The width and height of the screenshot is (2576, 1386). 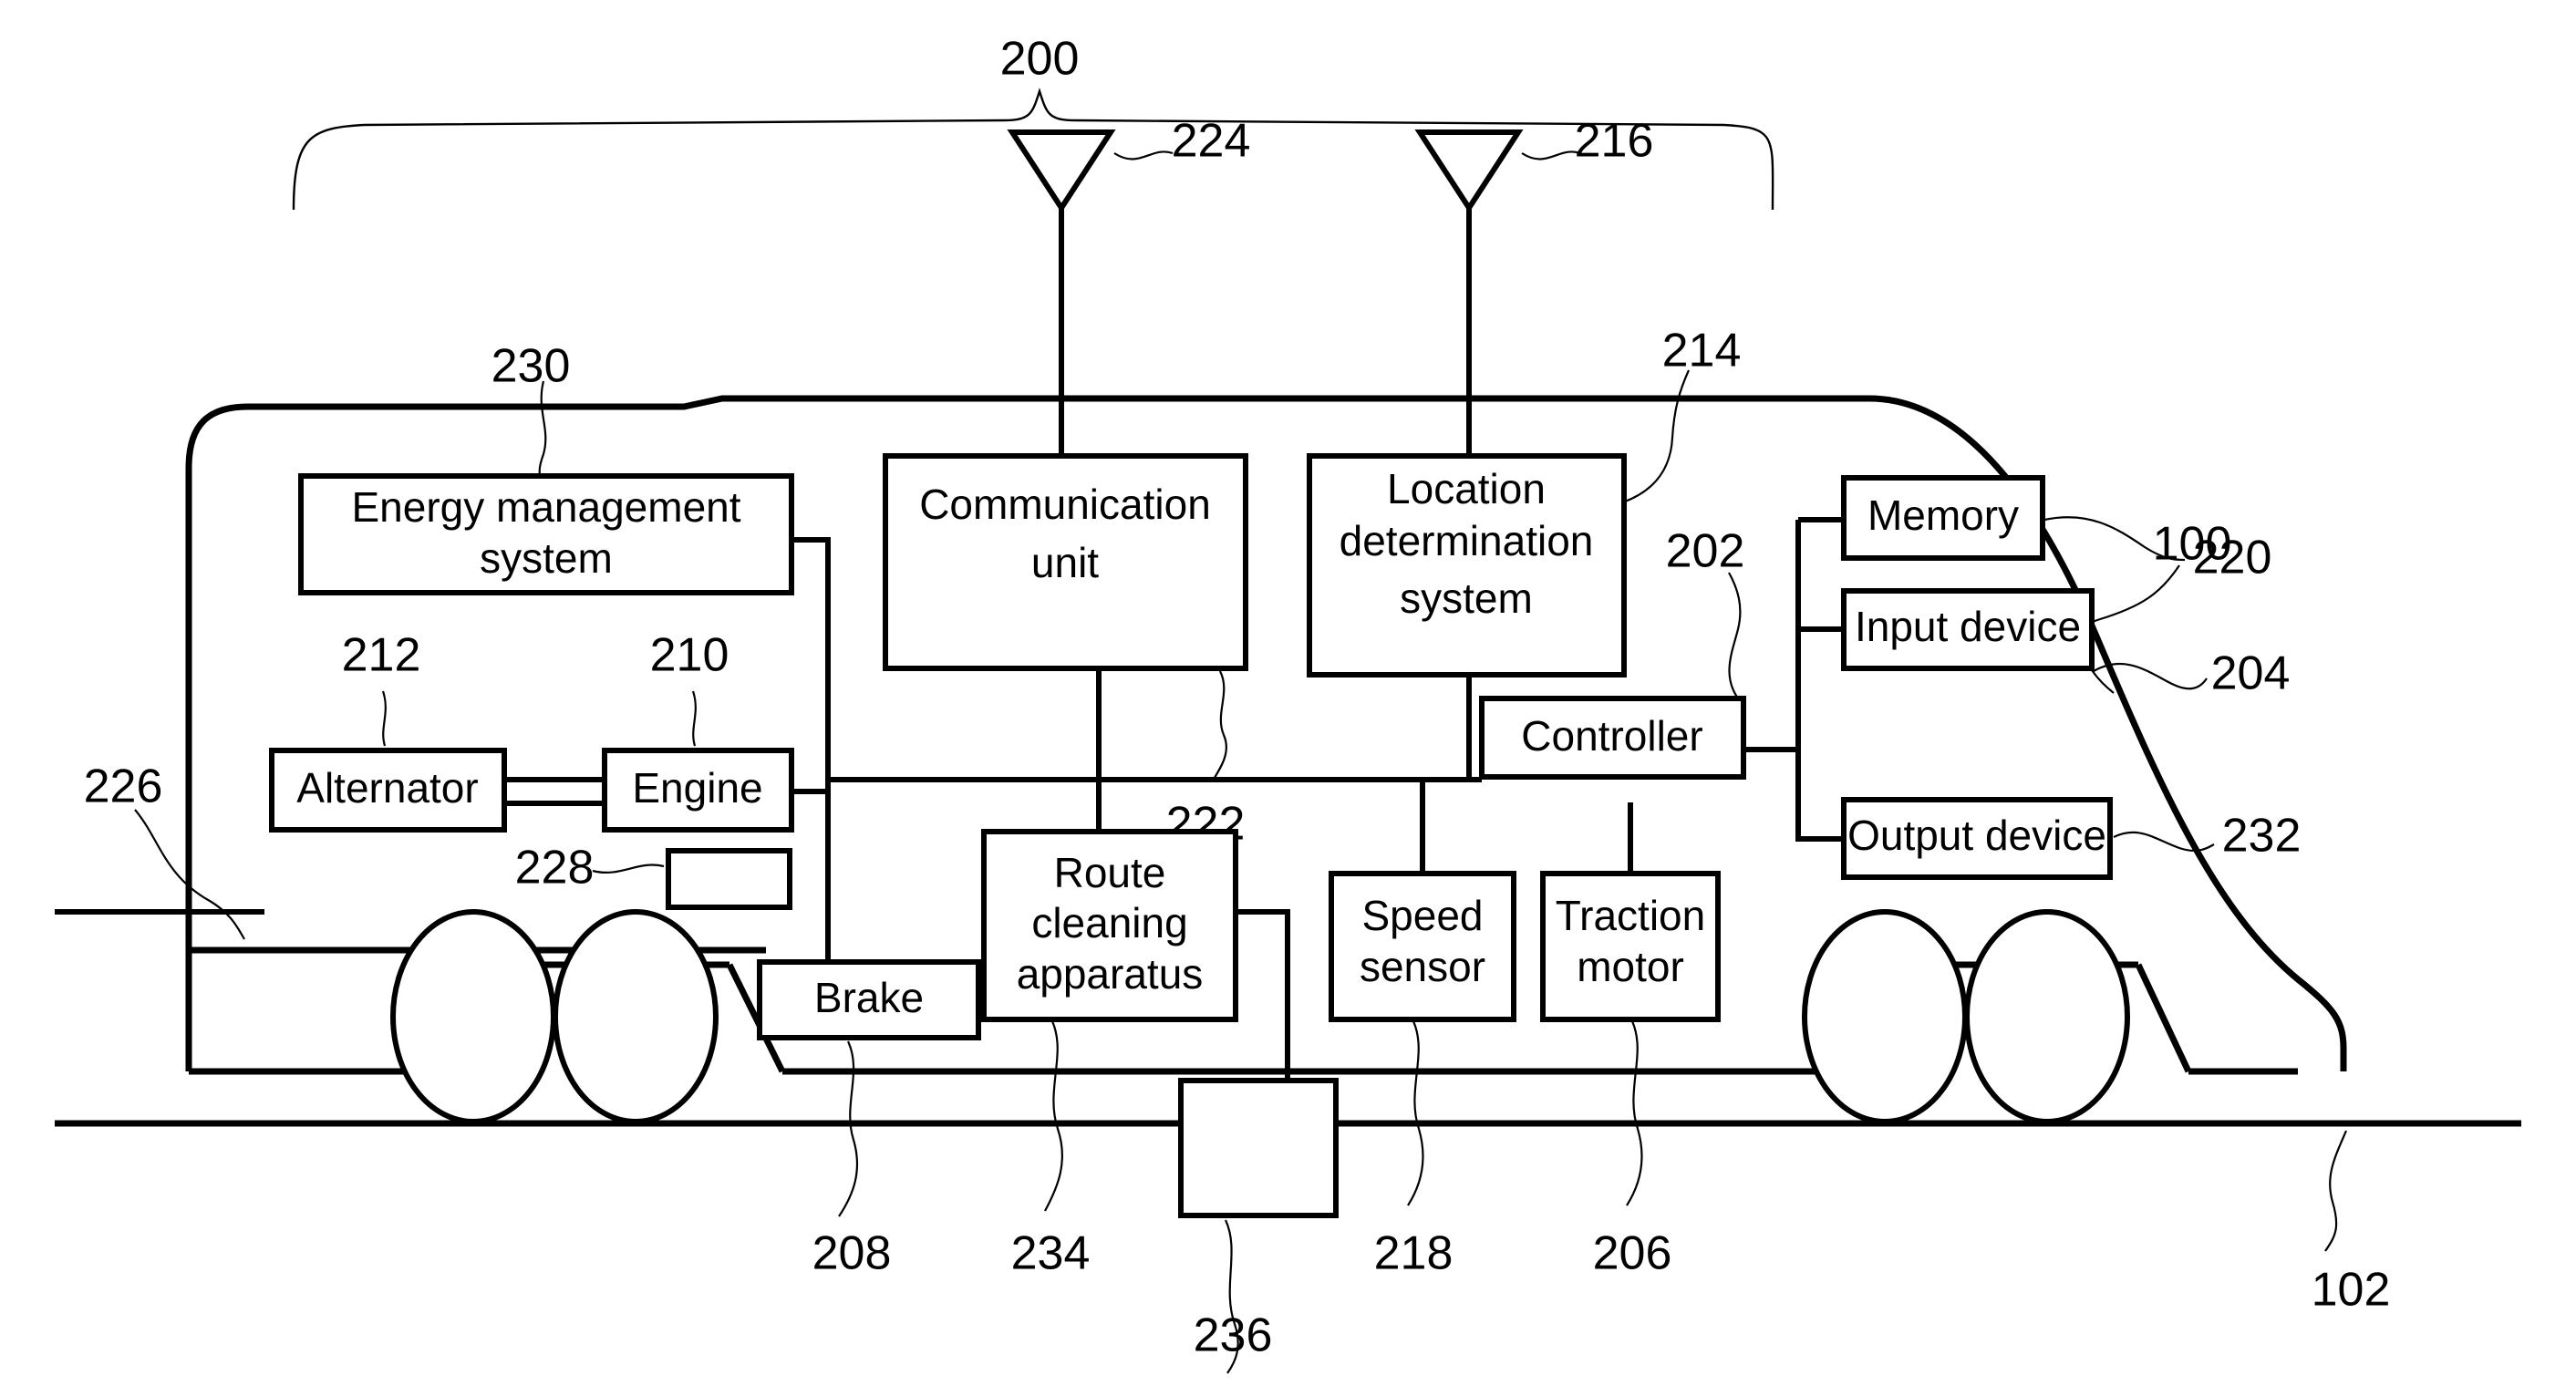 I want to click on block-controller: Controller, so click(x=1612, y=738).